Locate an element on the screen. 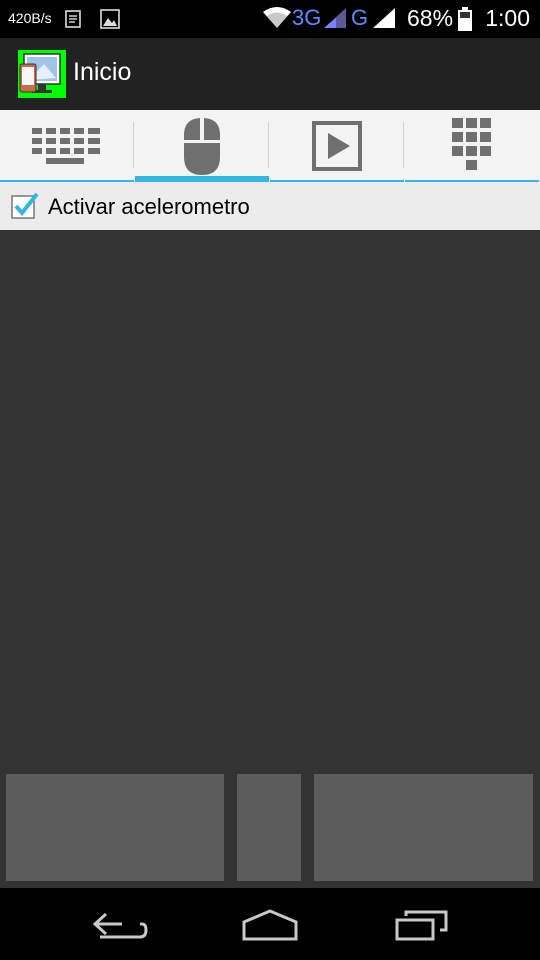  navigation-bar is located at coordinates (270, 924).